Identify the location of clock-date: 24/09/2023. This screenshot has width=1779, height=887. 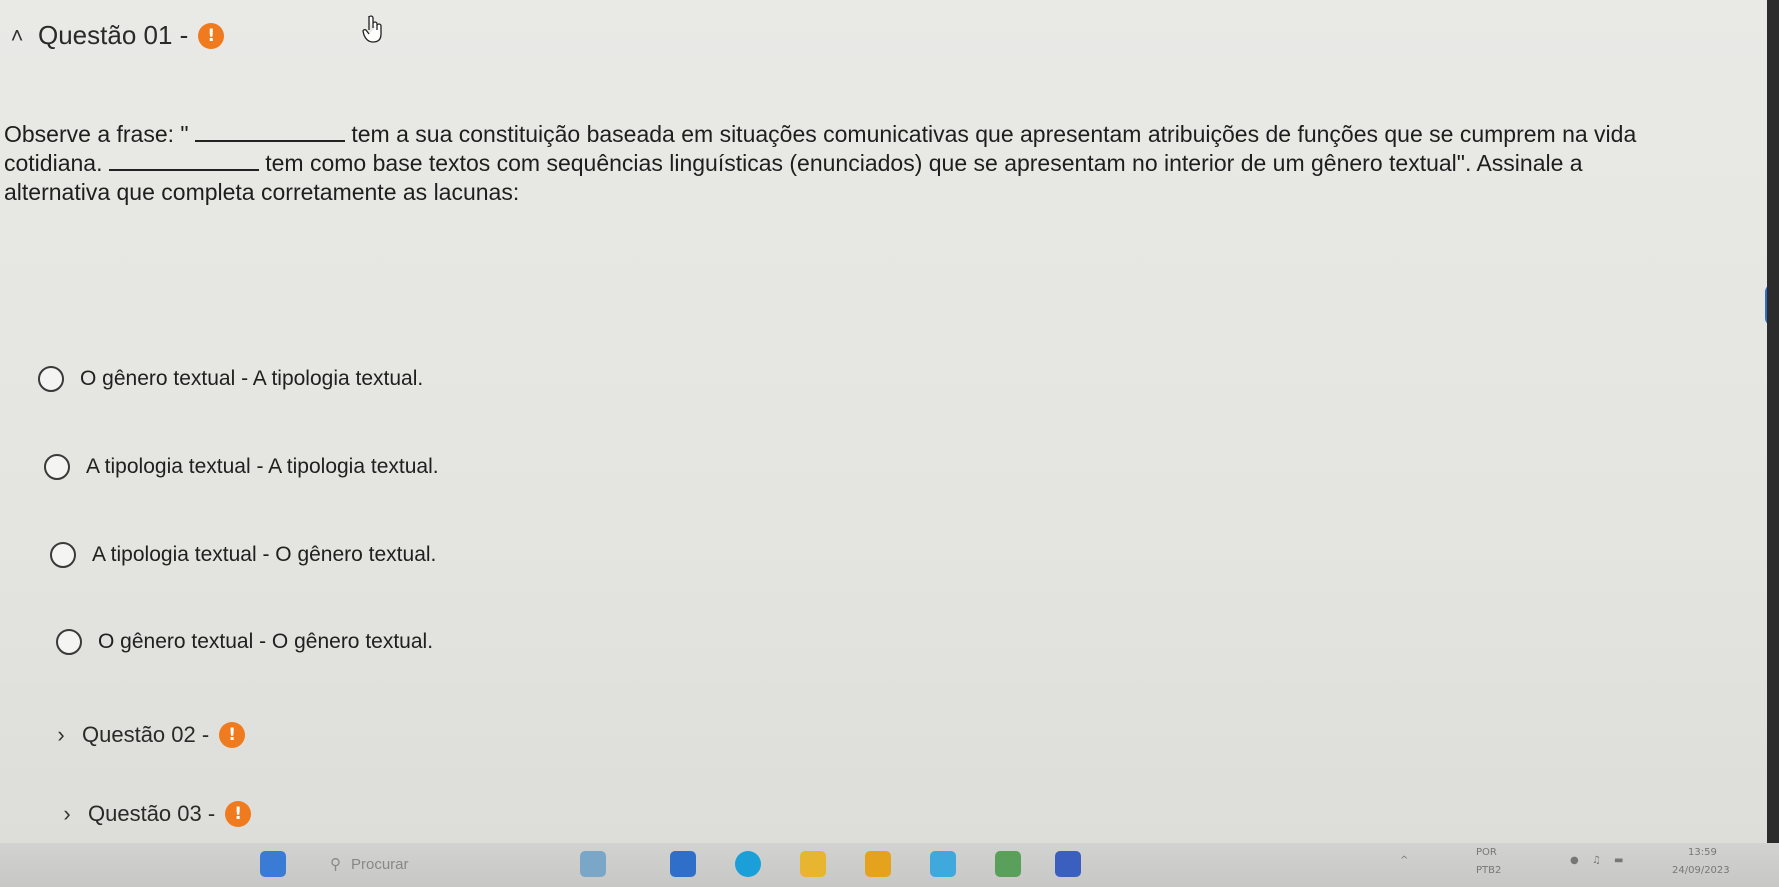
(1701, 870).